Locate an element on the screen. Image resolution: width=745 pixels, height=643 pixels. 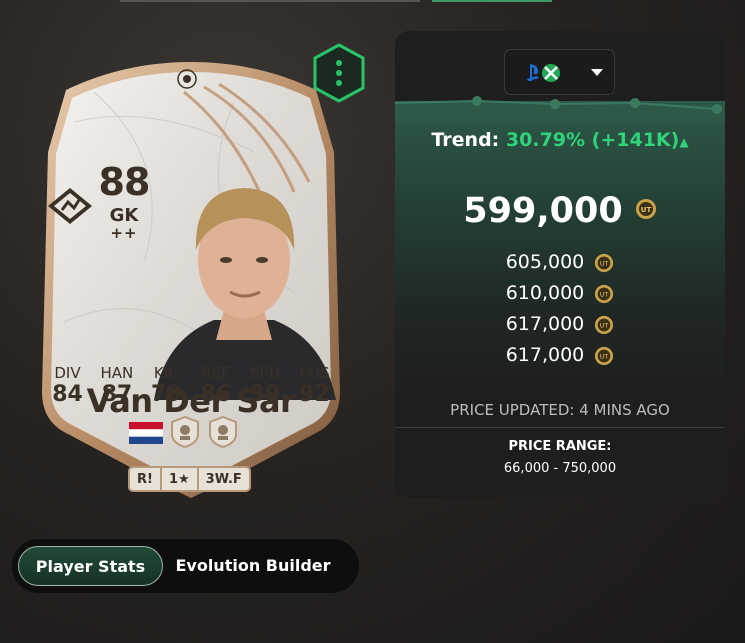
icons-league-icon is located at coordinates (185, 432).